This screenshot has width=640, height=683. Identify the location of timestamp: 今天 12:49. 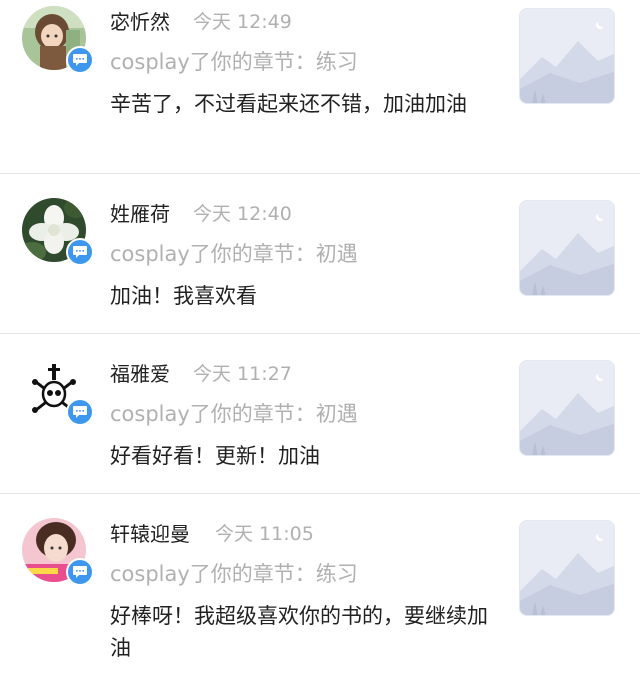
(242, 22).